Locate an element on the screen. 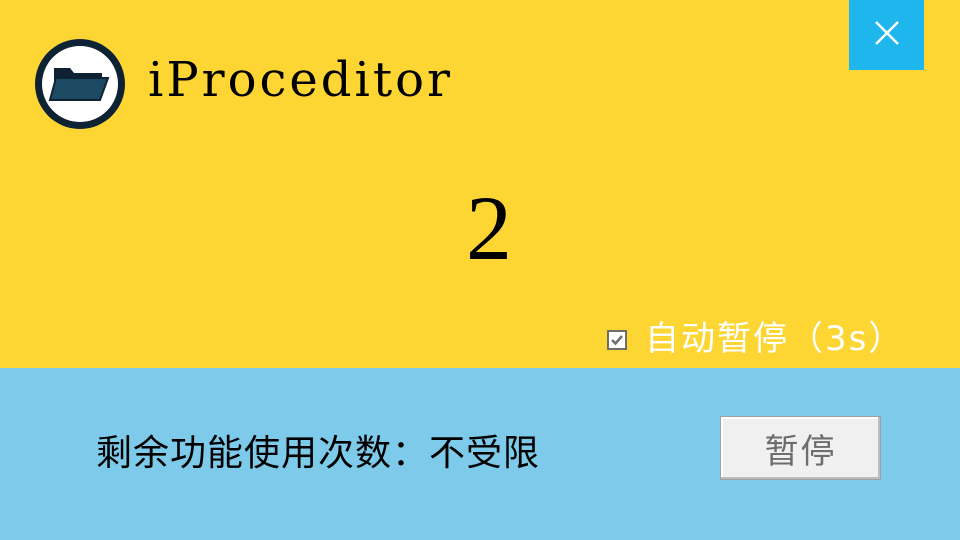  close-button is located at coordinates (886, 35).